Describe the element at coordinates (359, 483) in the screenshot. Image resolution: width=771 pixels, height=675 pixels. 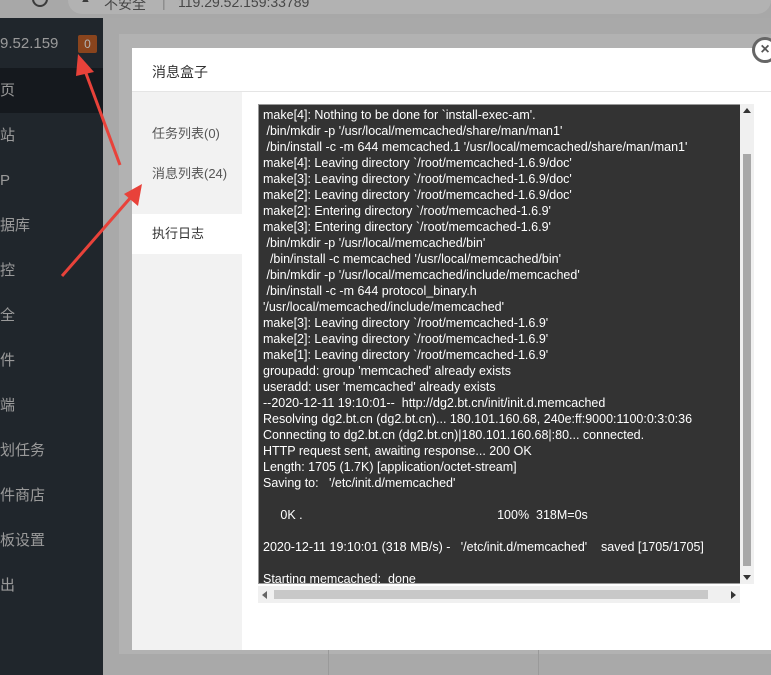
I see `log-line: Saving to: '/etc/init.d/memcached'` at that location.